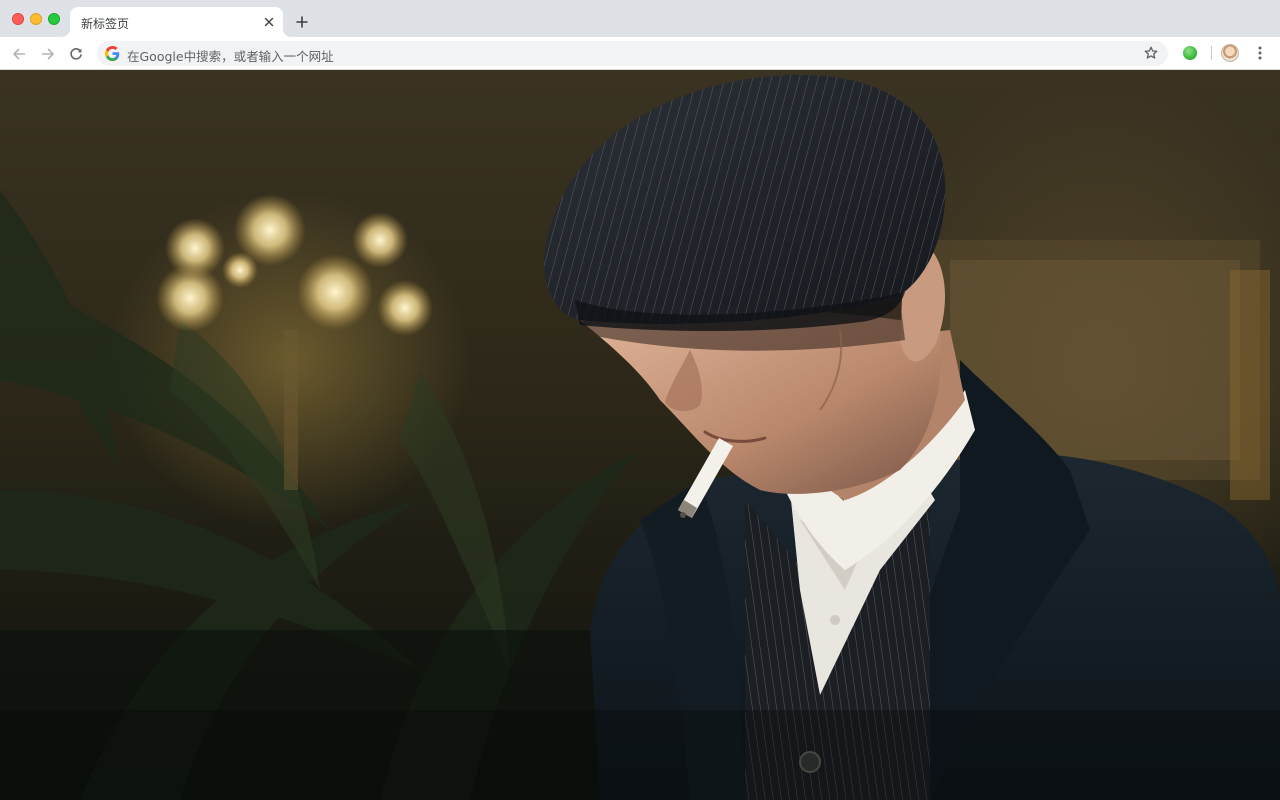 The width and height of the screenshot is (1280, 800). I want to click on tab-title: 新标签页, so click(105, 24).